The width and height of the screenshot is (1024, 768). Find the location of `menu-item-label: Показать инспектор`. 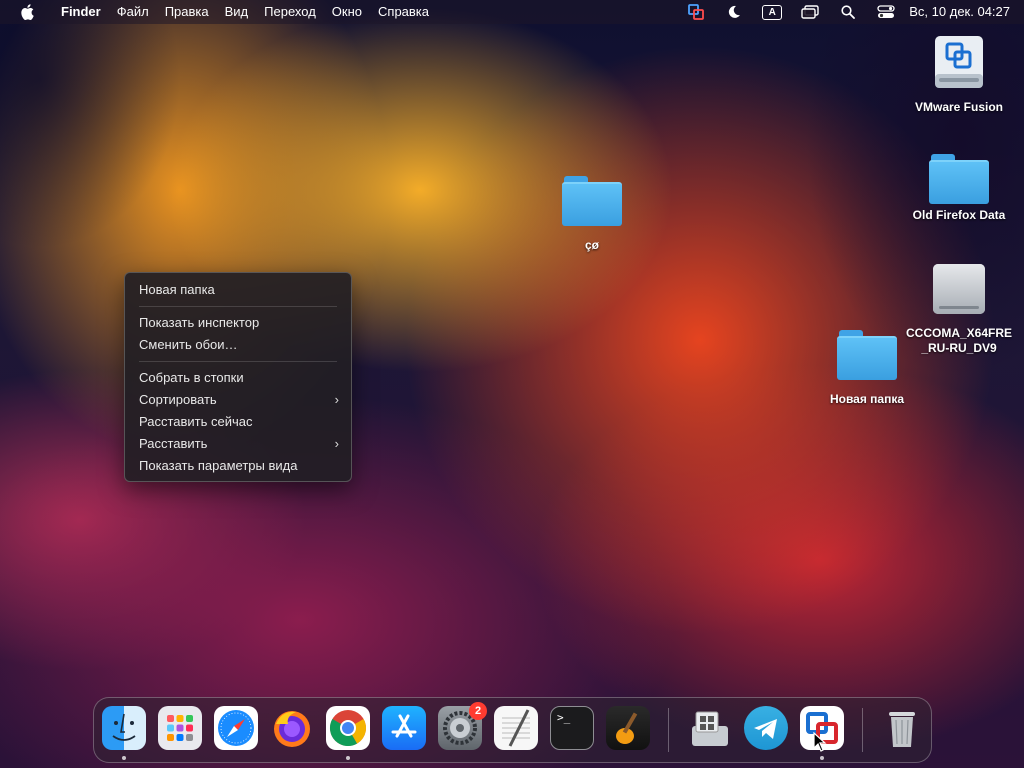

menu-item-label: Показать инспектор is located at coordinates (199, 322).